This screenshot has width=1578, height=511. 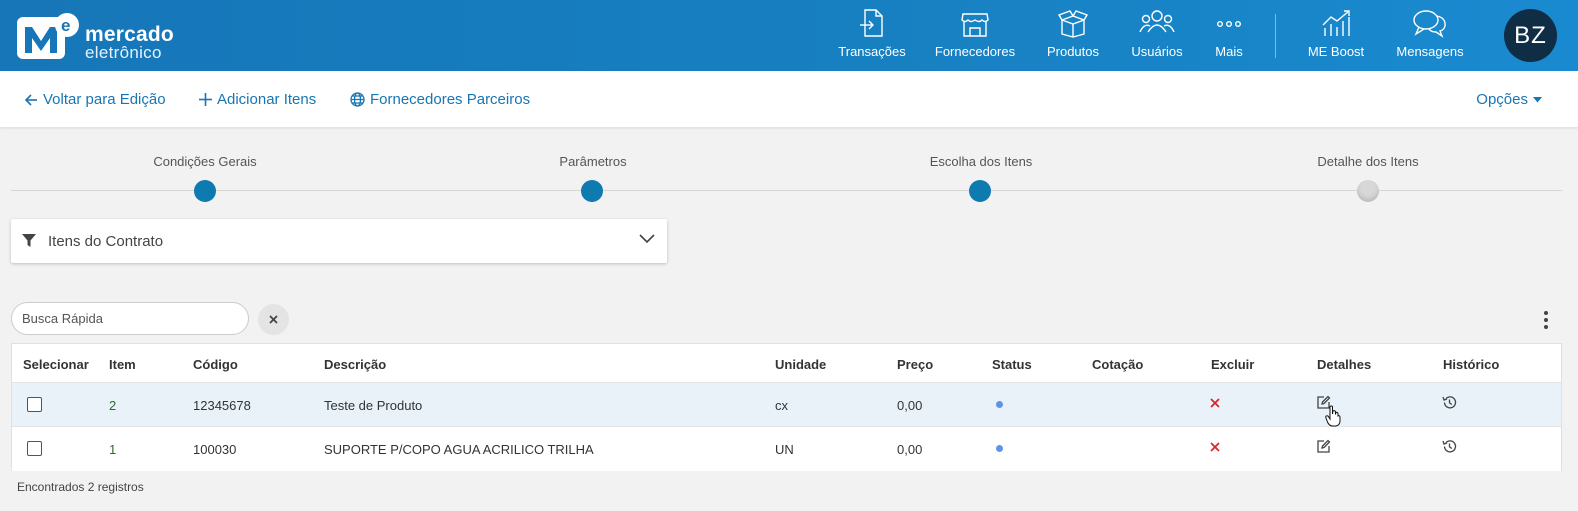 I want to click on cell-descricao: SUPORTE P/COPO AGUA ACRILICO TRILHA, so click(x=459, y=449).